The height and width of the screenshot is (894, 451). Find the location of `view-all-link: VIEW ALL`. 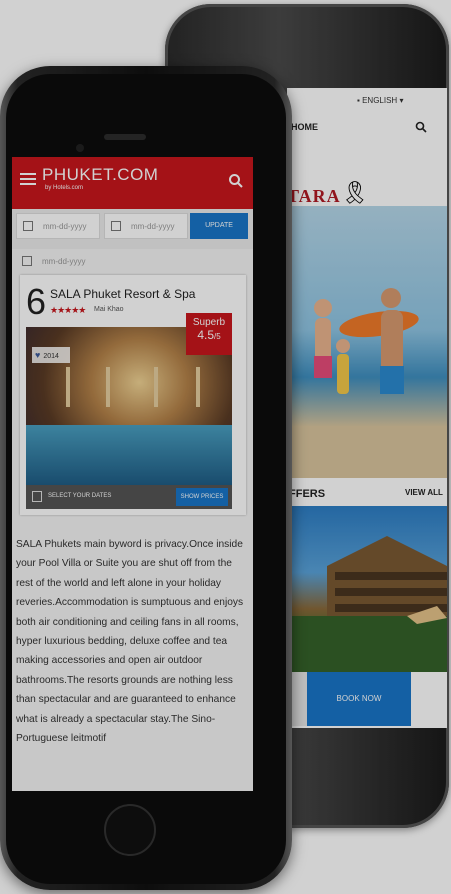

view-all-link: VIEW ALL is located at coordinates (424, 492).